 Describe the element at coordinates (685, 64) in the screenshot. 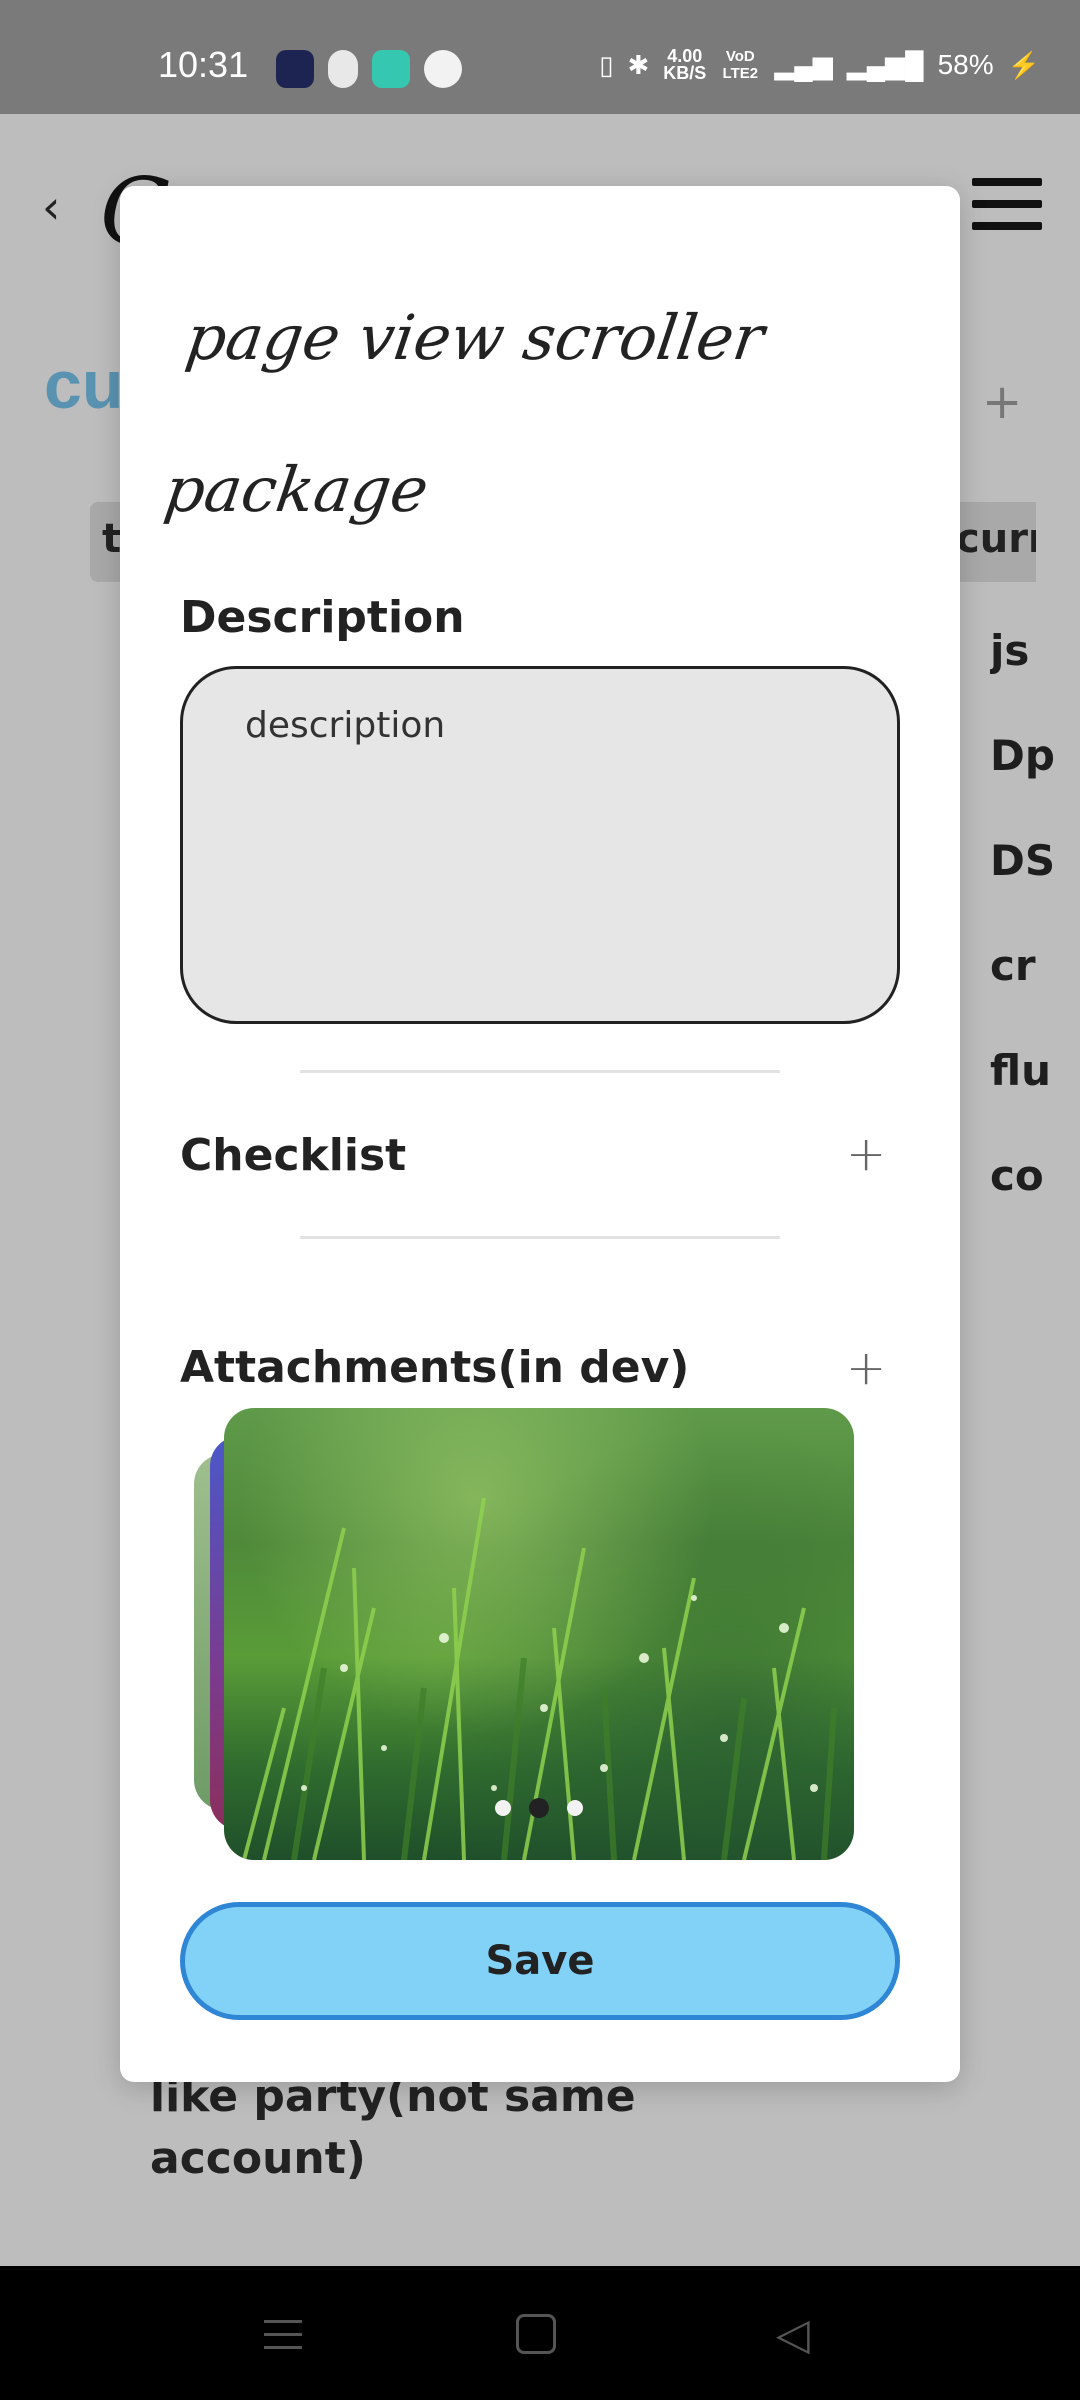

I see `network-speed: 4.00 KB/S` at that location.